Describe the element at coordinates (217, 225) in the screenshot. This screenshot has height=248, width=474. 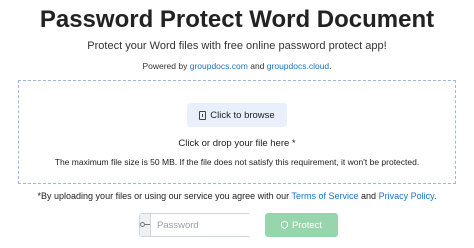
I see `password-group` at that location.